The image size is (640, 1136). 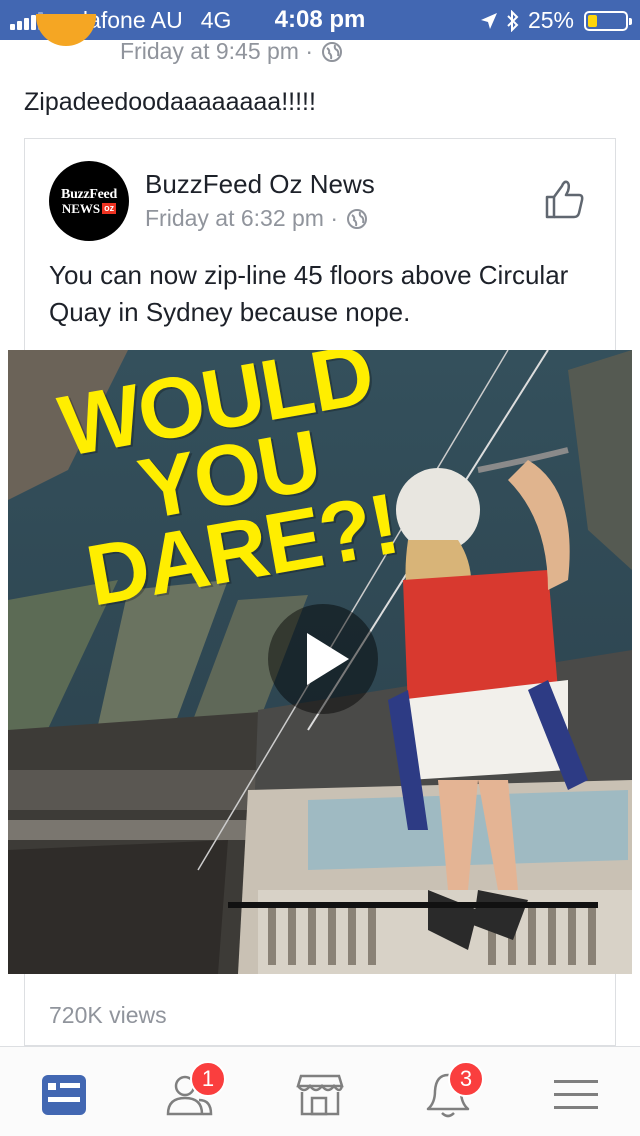 I want to click on tab-friend-requests: 1, so click(x=193, y=1093).